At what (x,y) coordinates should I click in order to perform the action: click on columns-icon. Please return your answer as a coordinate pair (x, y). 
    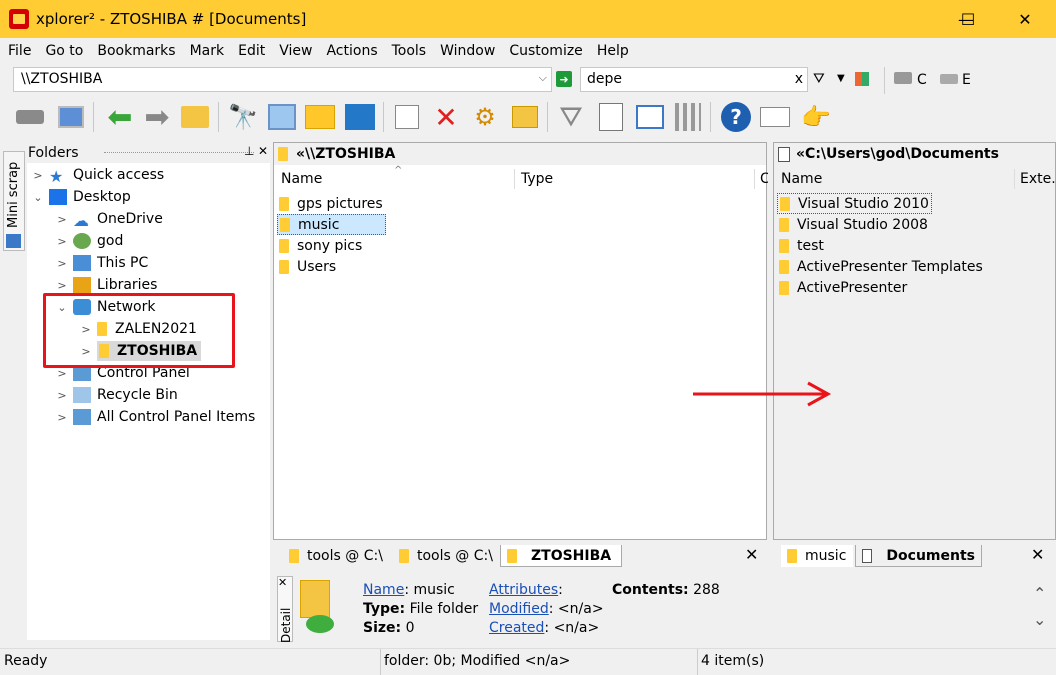
    Looking at the image, I should click on (688, 117).